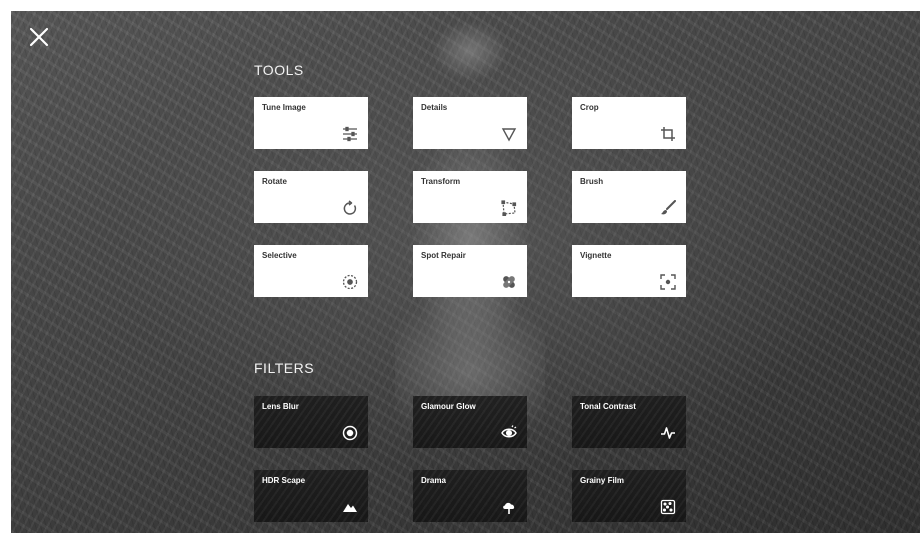 The width and height of the screenshot is (920, 533). I want to click on filter-label: Tonal Contrast, so click(608, 406).